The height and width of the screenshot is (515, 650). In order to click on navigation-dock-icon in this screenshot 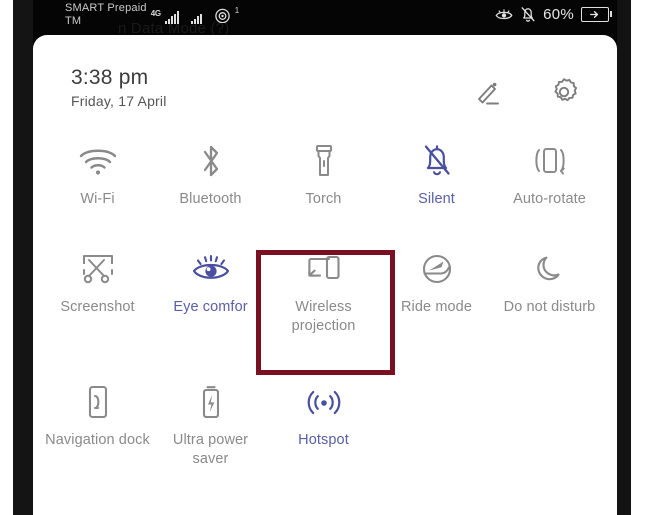, I will do `click(98, 402)`.